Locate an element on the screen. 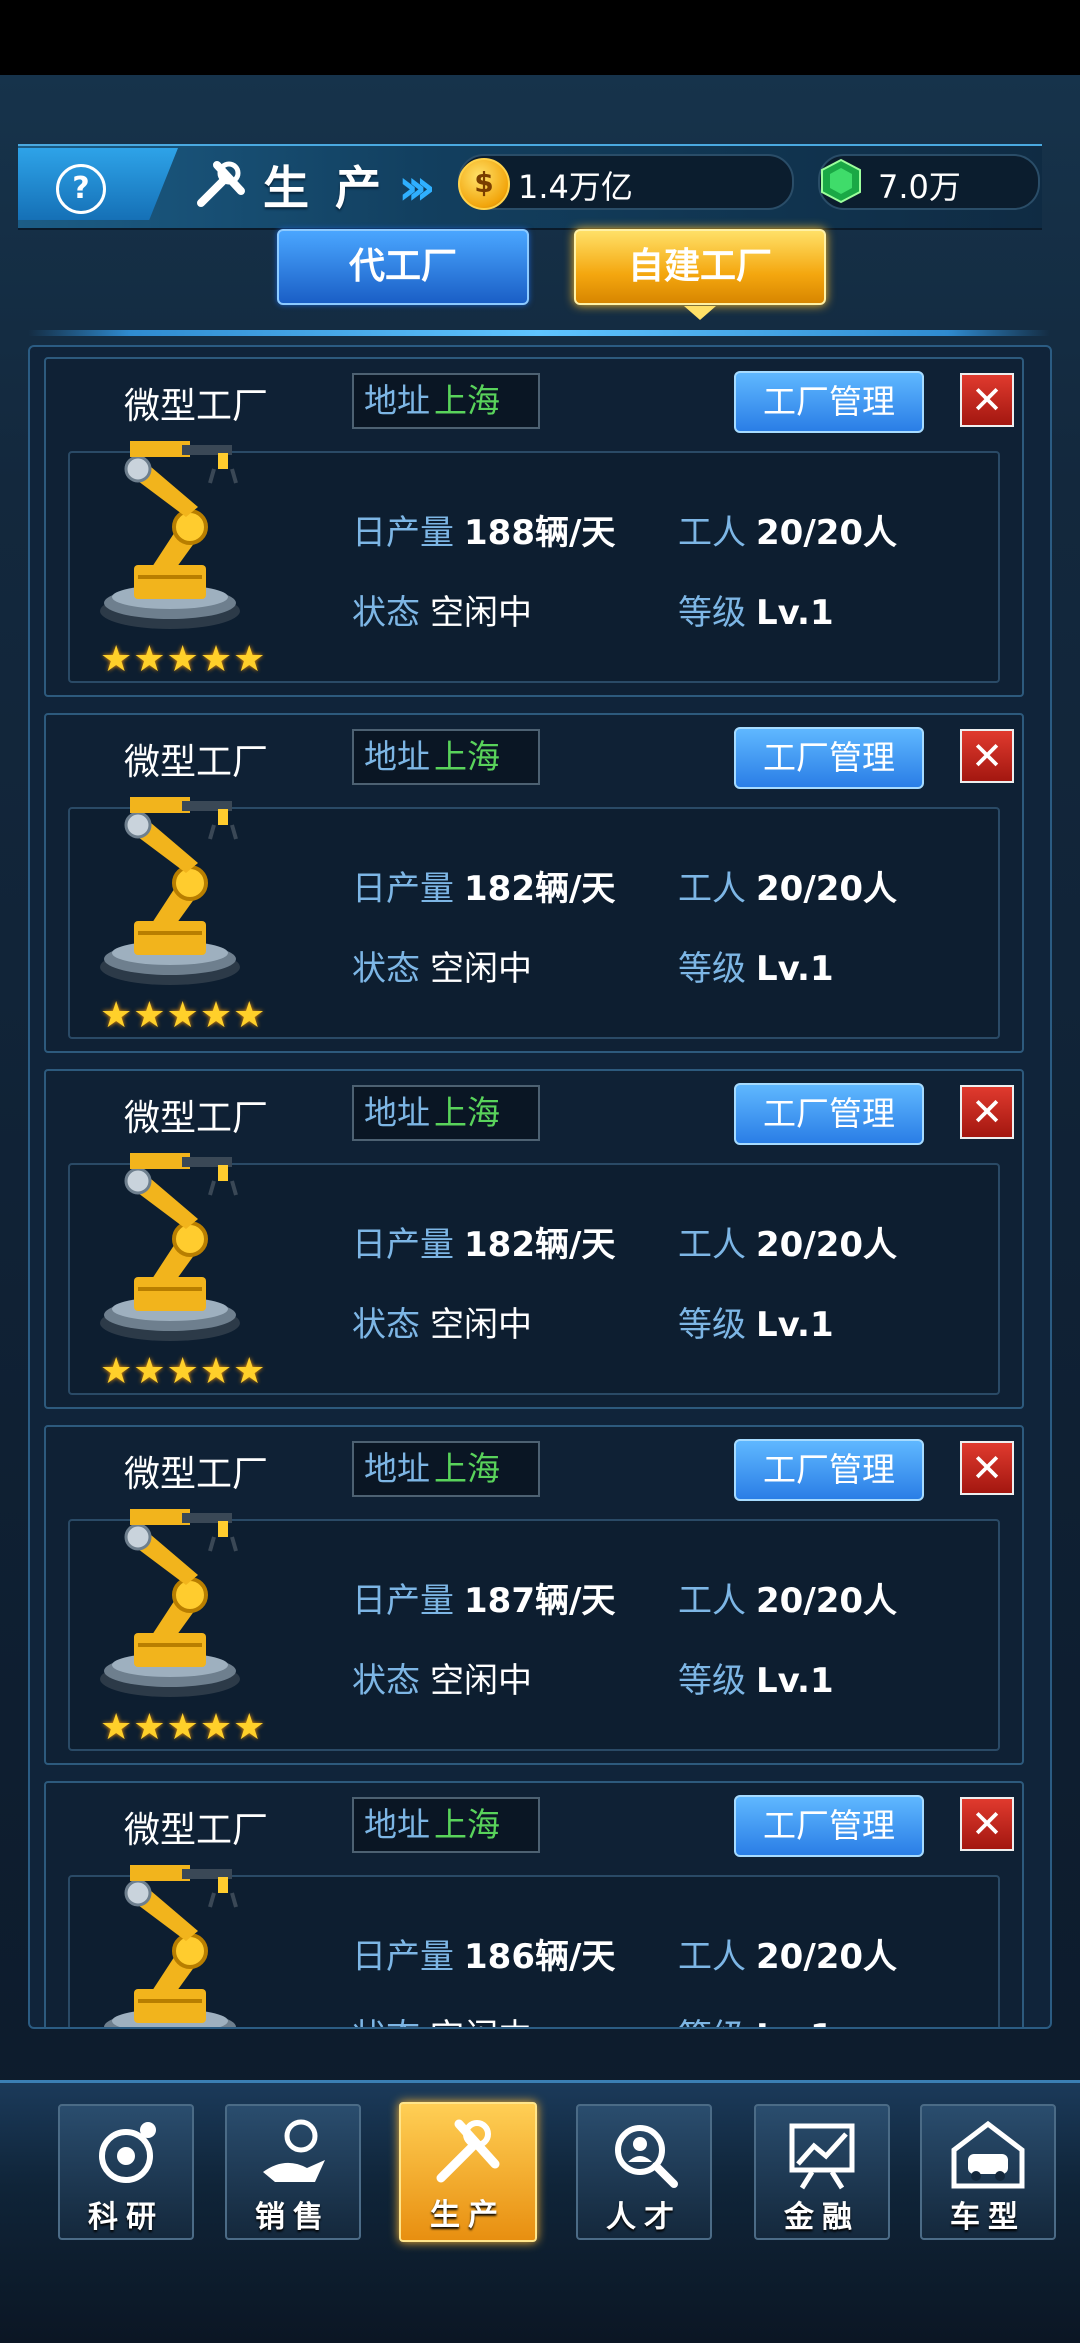 The image size is (1080, 2343). nav-research: 科研 is located at coordinates (126, 2172).